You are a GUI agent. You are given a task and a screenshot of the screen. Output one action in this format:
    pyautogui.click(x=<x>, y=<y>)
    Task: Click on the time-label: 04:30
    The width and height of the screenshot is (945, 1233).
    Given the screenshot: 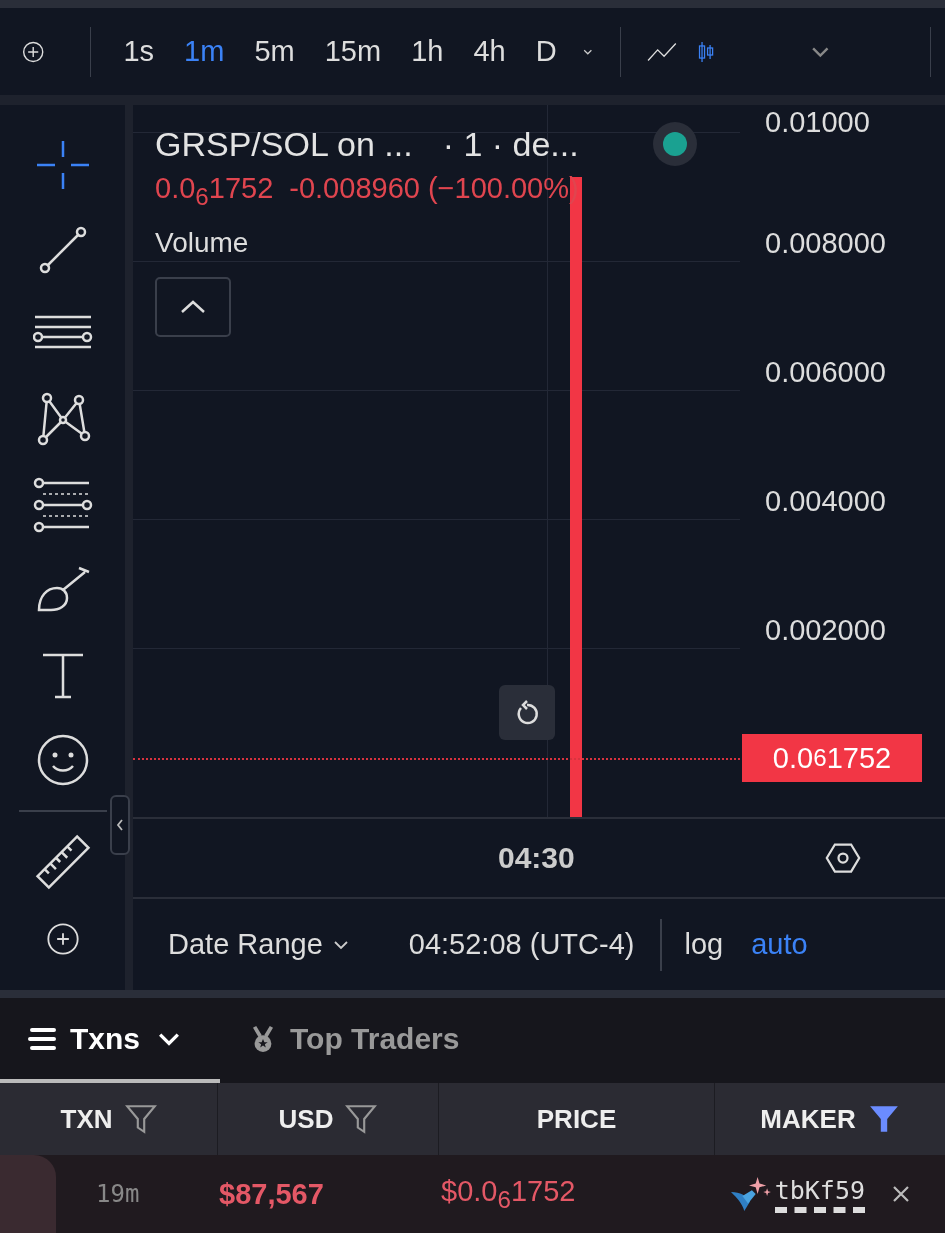 What is the action you would take?
    pyautogui.click(x=536, y=858)
    